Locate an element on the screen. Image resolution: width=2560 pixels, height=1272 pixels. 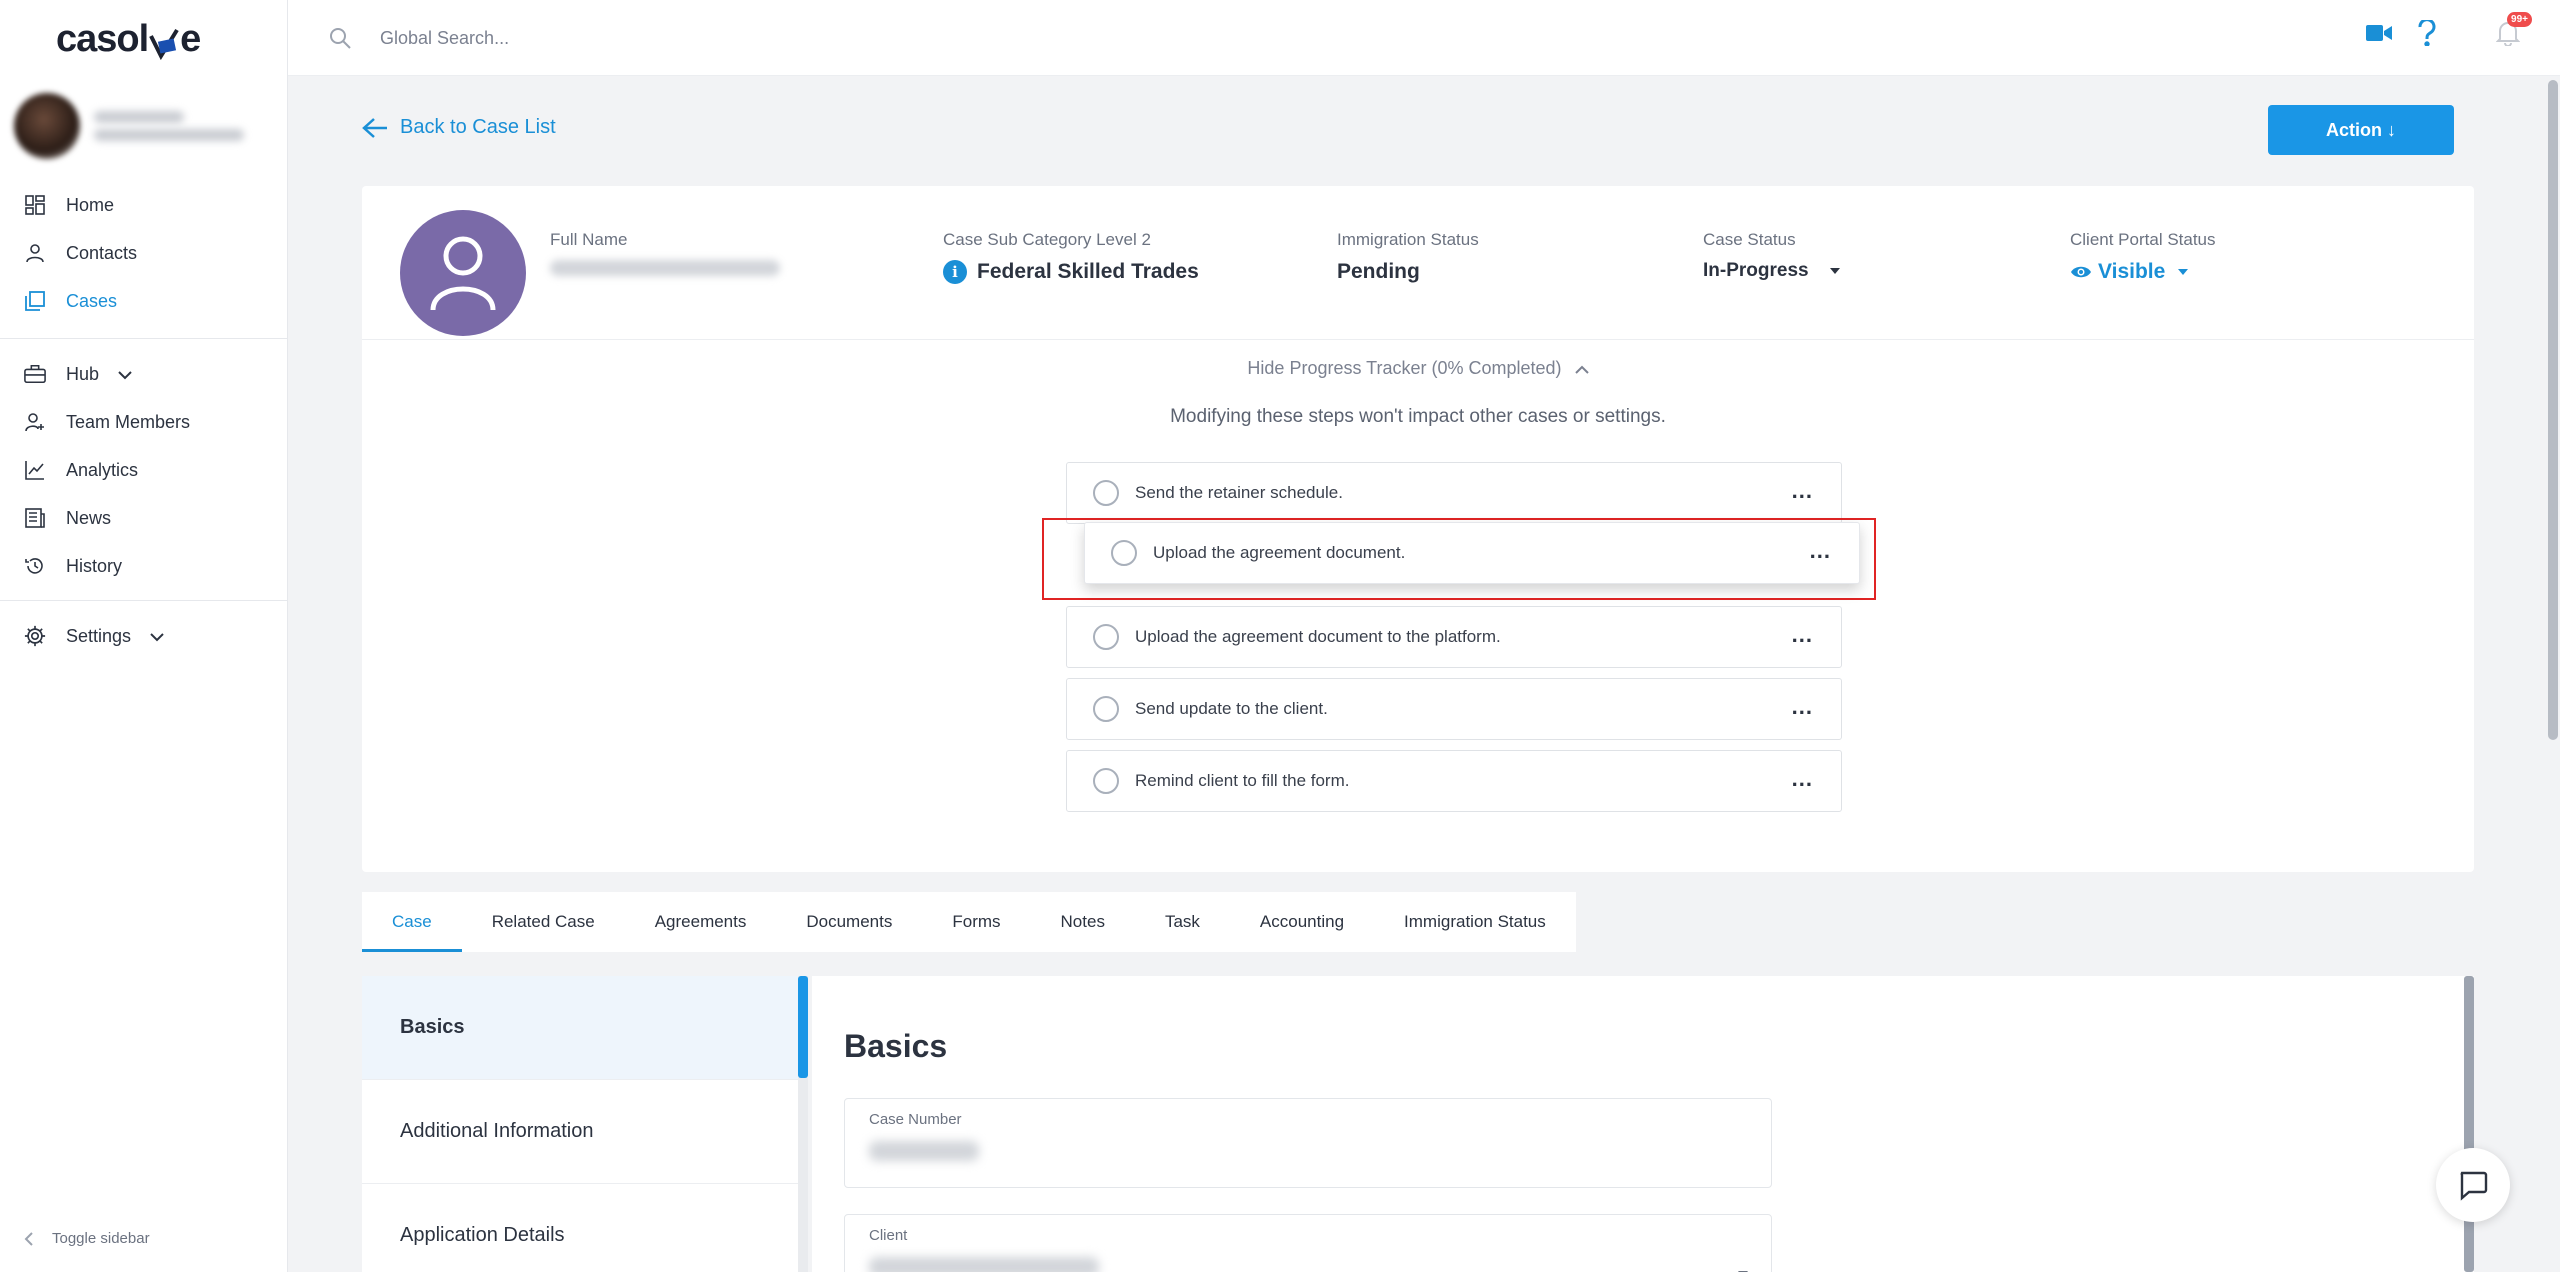
news-icon is located at coordinates (35, 518).